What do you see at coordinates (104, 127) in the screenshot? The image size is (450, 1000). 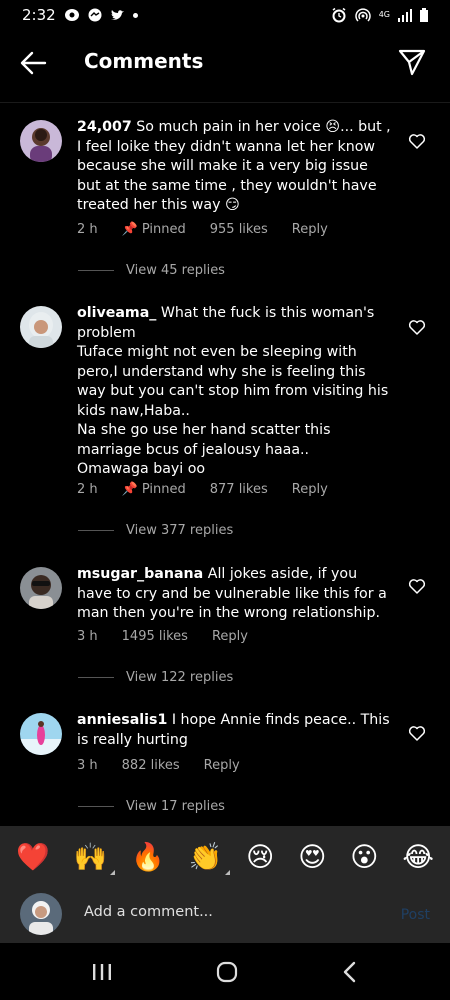 I see `comment-username: 24,007` at bounding box center [104, 127].